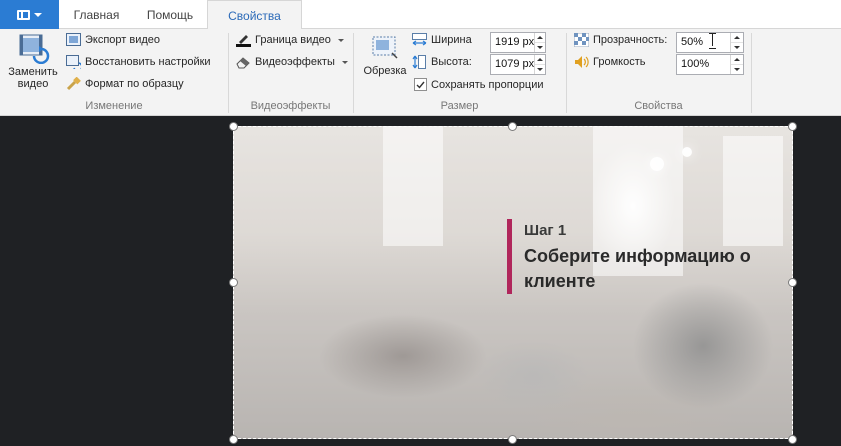 The width and height of the screenshot is (841, 446). Describe the element at coordinates (33, 78) in the screenshot. I see `replace-video-label: Заменить видео` at that location.